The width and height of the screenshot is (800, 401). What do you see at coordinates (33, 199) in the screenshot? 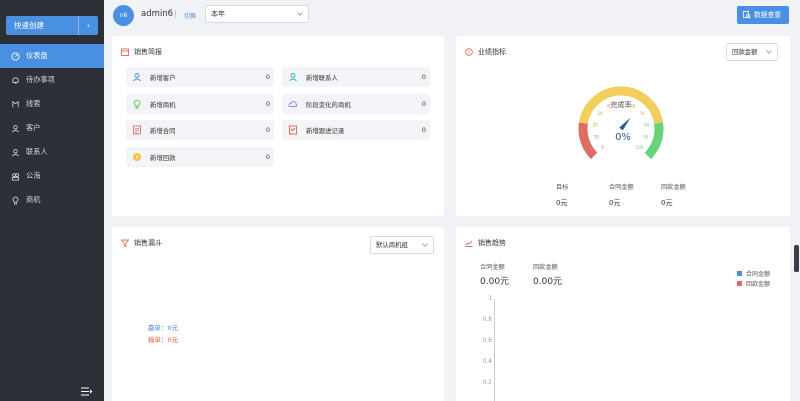
I see `sidebar-item-label: 商机` at bounding box center [33, 199].